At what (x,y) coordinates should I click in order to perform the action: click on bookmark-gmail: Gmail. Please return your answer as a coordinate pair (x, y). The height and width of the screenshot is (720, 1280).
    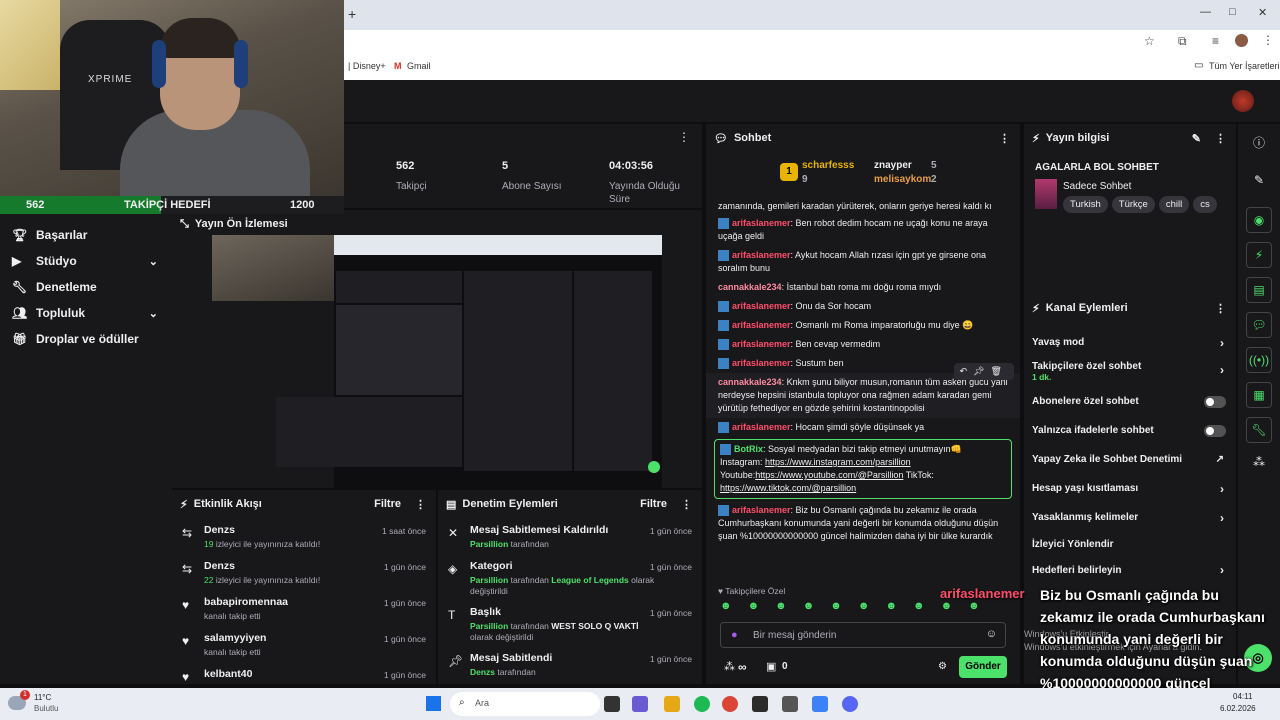
    Looking at the image, I should click on (419, 66).